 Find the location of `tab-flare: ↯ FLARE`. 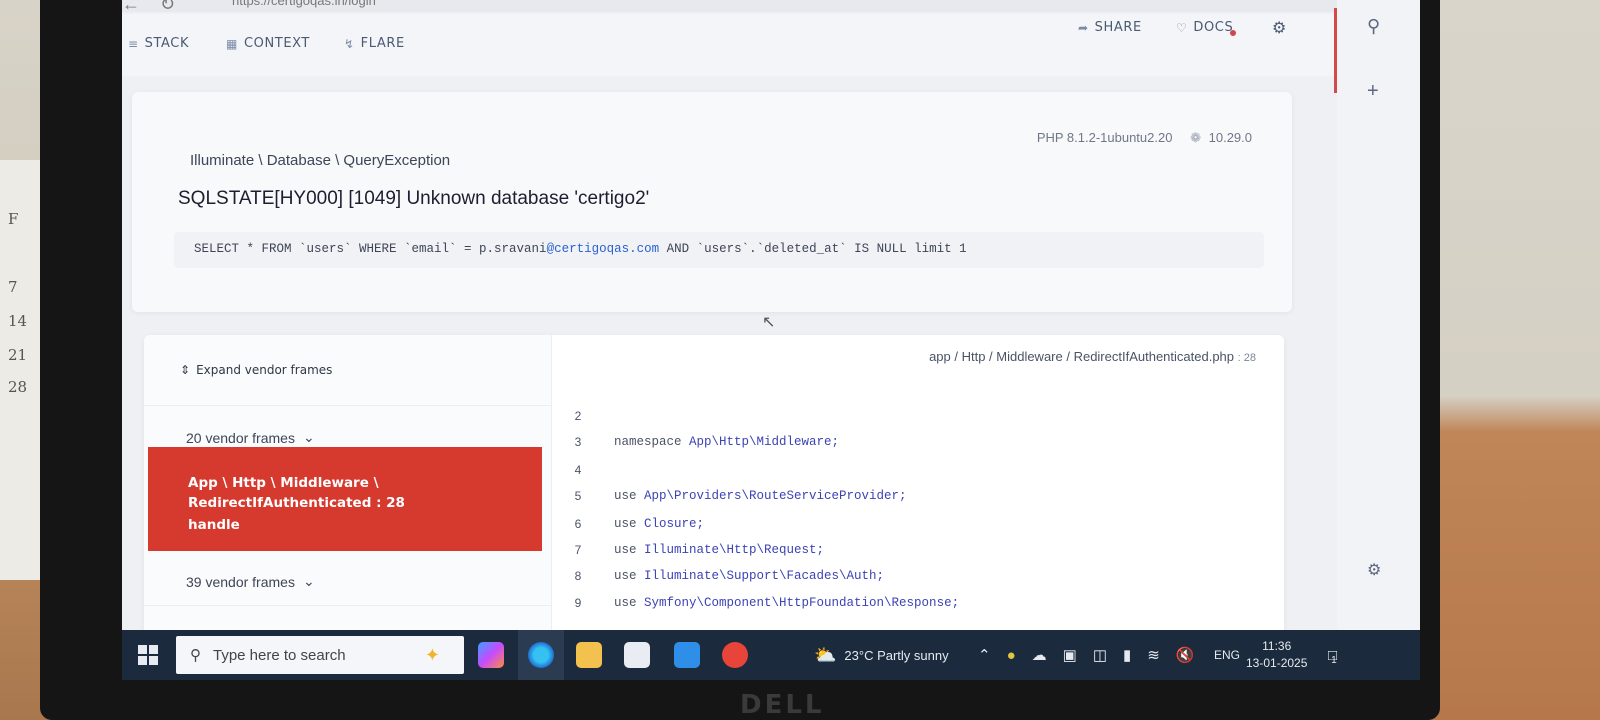

tab-flare: ↯ FLARE is located at coordinates (374, 43).